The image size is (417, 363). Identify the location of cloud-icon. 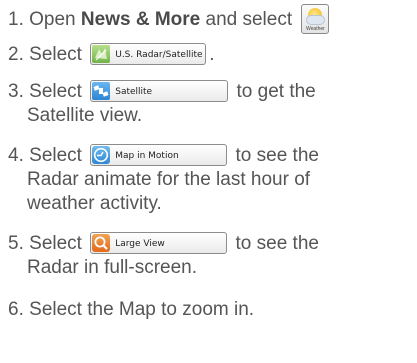
(316, 20).